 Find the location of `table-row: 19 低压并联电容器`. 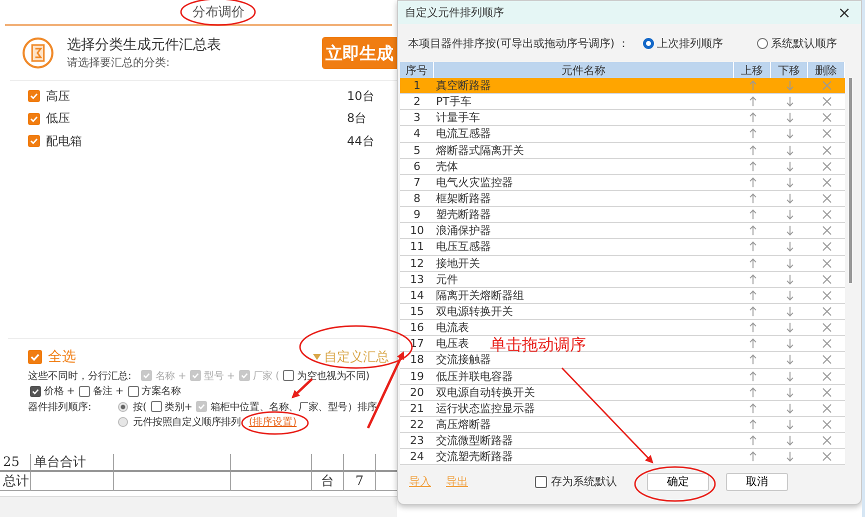

table-row: 19 低压并联电容器 is located at coordinates (622, 376).